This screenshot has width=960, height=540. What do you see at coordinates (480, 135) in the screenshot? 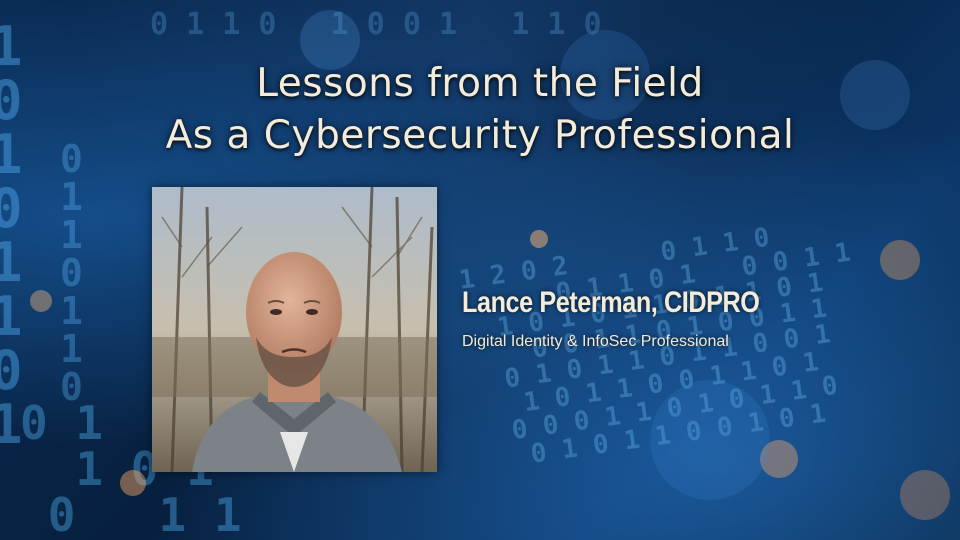
I see `slide-title-line-2: As a Cybersecurity Professional` at bounding box center [480, 135].